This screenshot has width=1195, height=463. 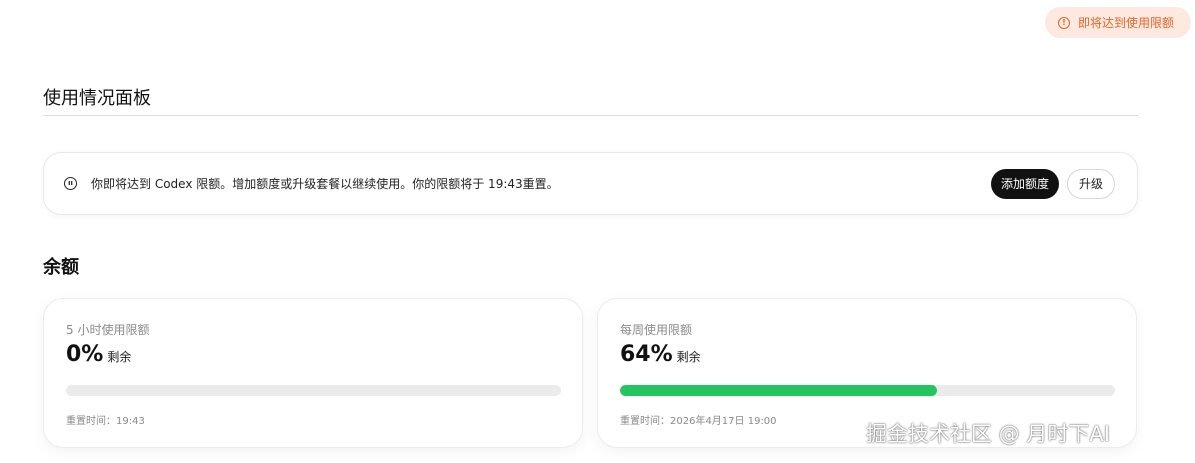 What do you see at coordinates (1064, 22) in the screenshot?
I see `alert-circle-icon: !` at bounding box center [1064, 22].